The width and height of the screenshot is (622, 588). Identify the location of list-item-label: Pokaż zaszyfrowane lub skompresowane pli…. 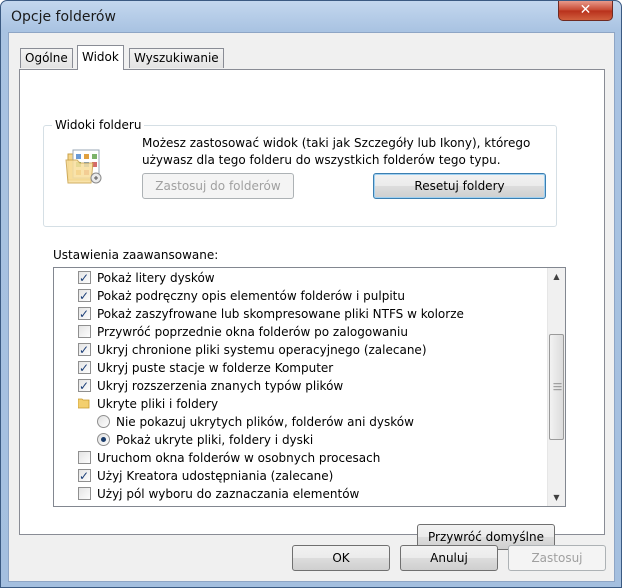
(280, 314).